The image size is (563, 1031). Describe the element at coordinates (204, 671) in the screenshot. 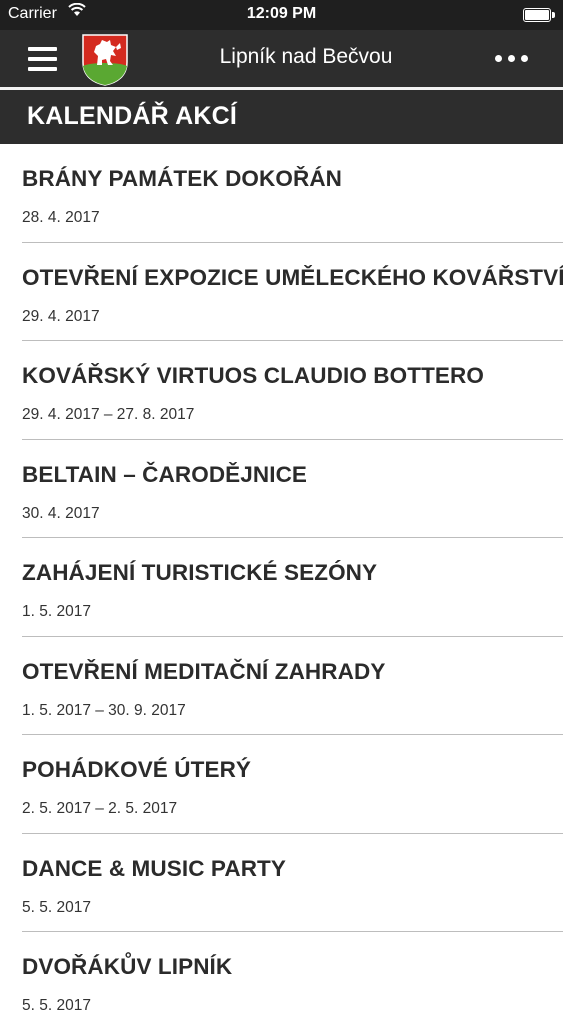

I see `event-title: OTEVŘENÍ MEDITAČNÍ ZAHRADY` at that location.